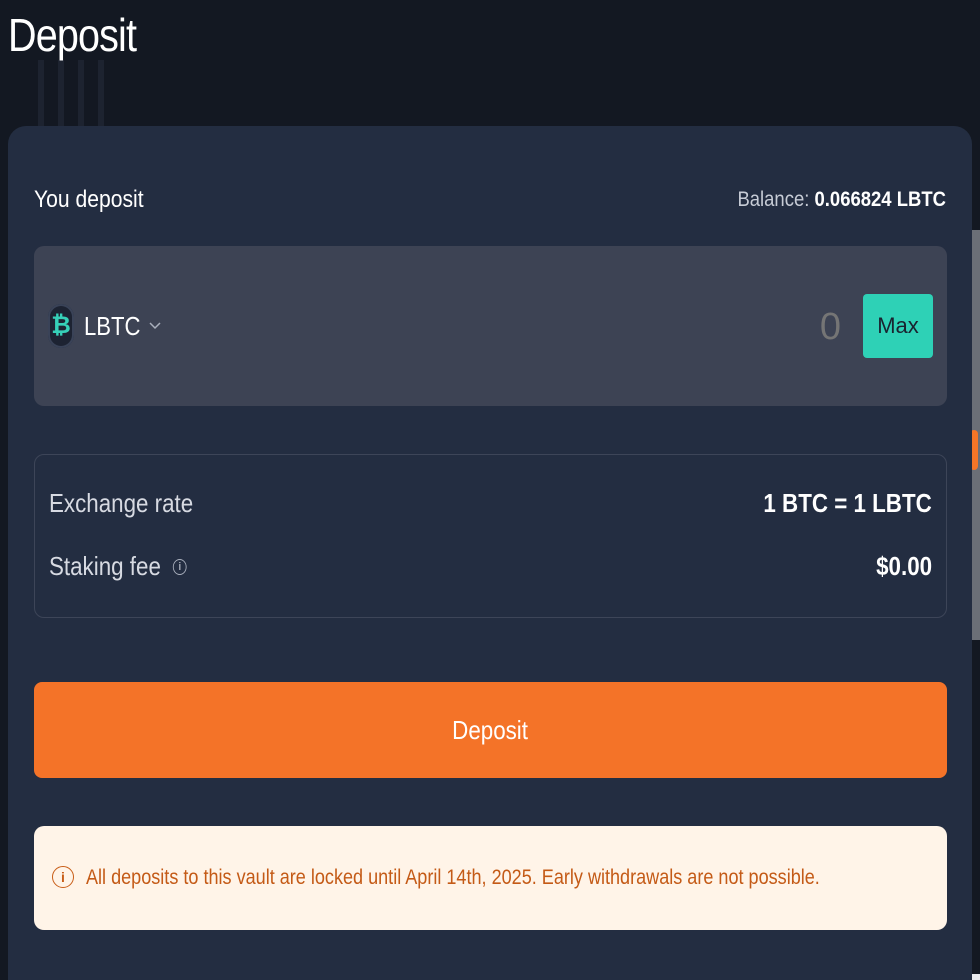 The height and width of the screenshot is (980, 980). I want to click on deposit-button-label: Deposit, so click(490, 729).